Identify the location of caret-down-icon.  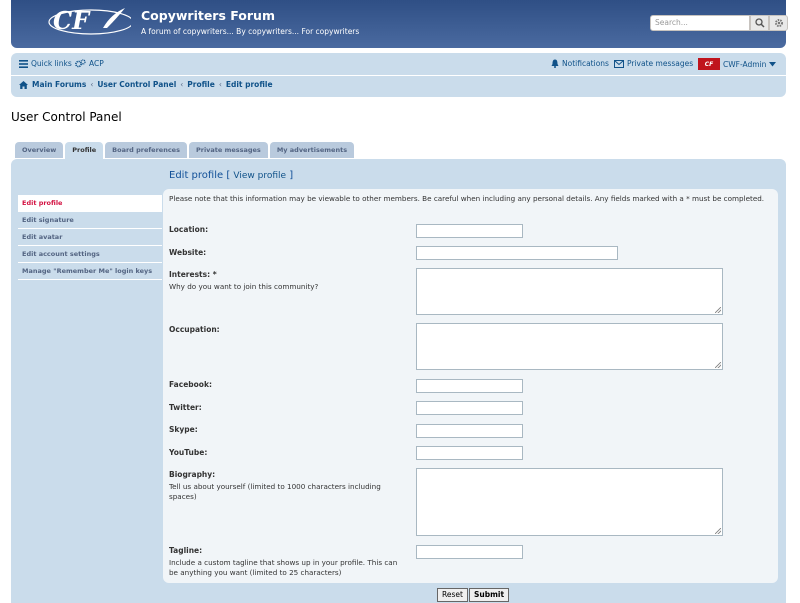
(773, 63).